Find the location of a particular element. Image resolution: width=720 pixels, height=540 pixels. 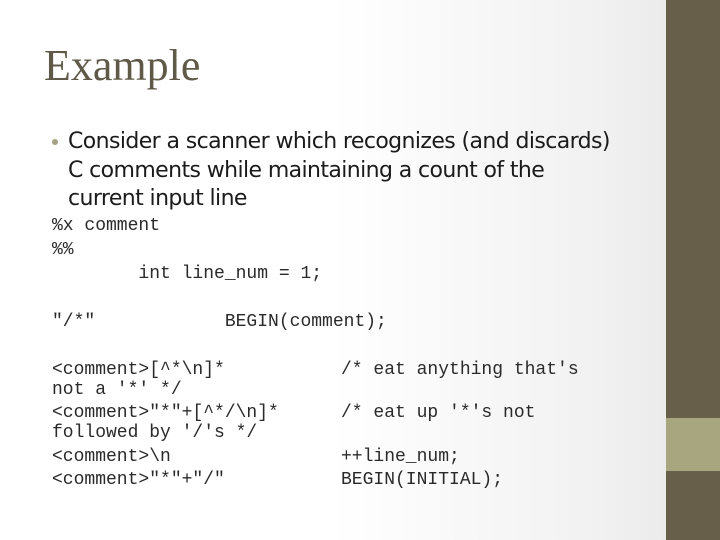

code-line-percent: %% is located at coordinates (63, 250).